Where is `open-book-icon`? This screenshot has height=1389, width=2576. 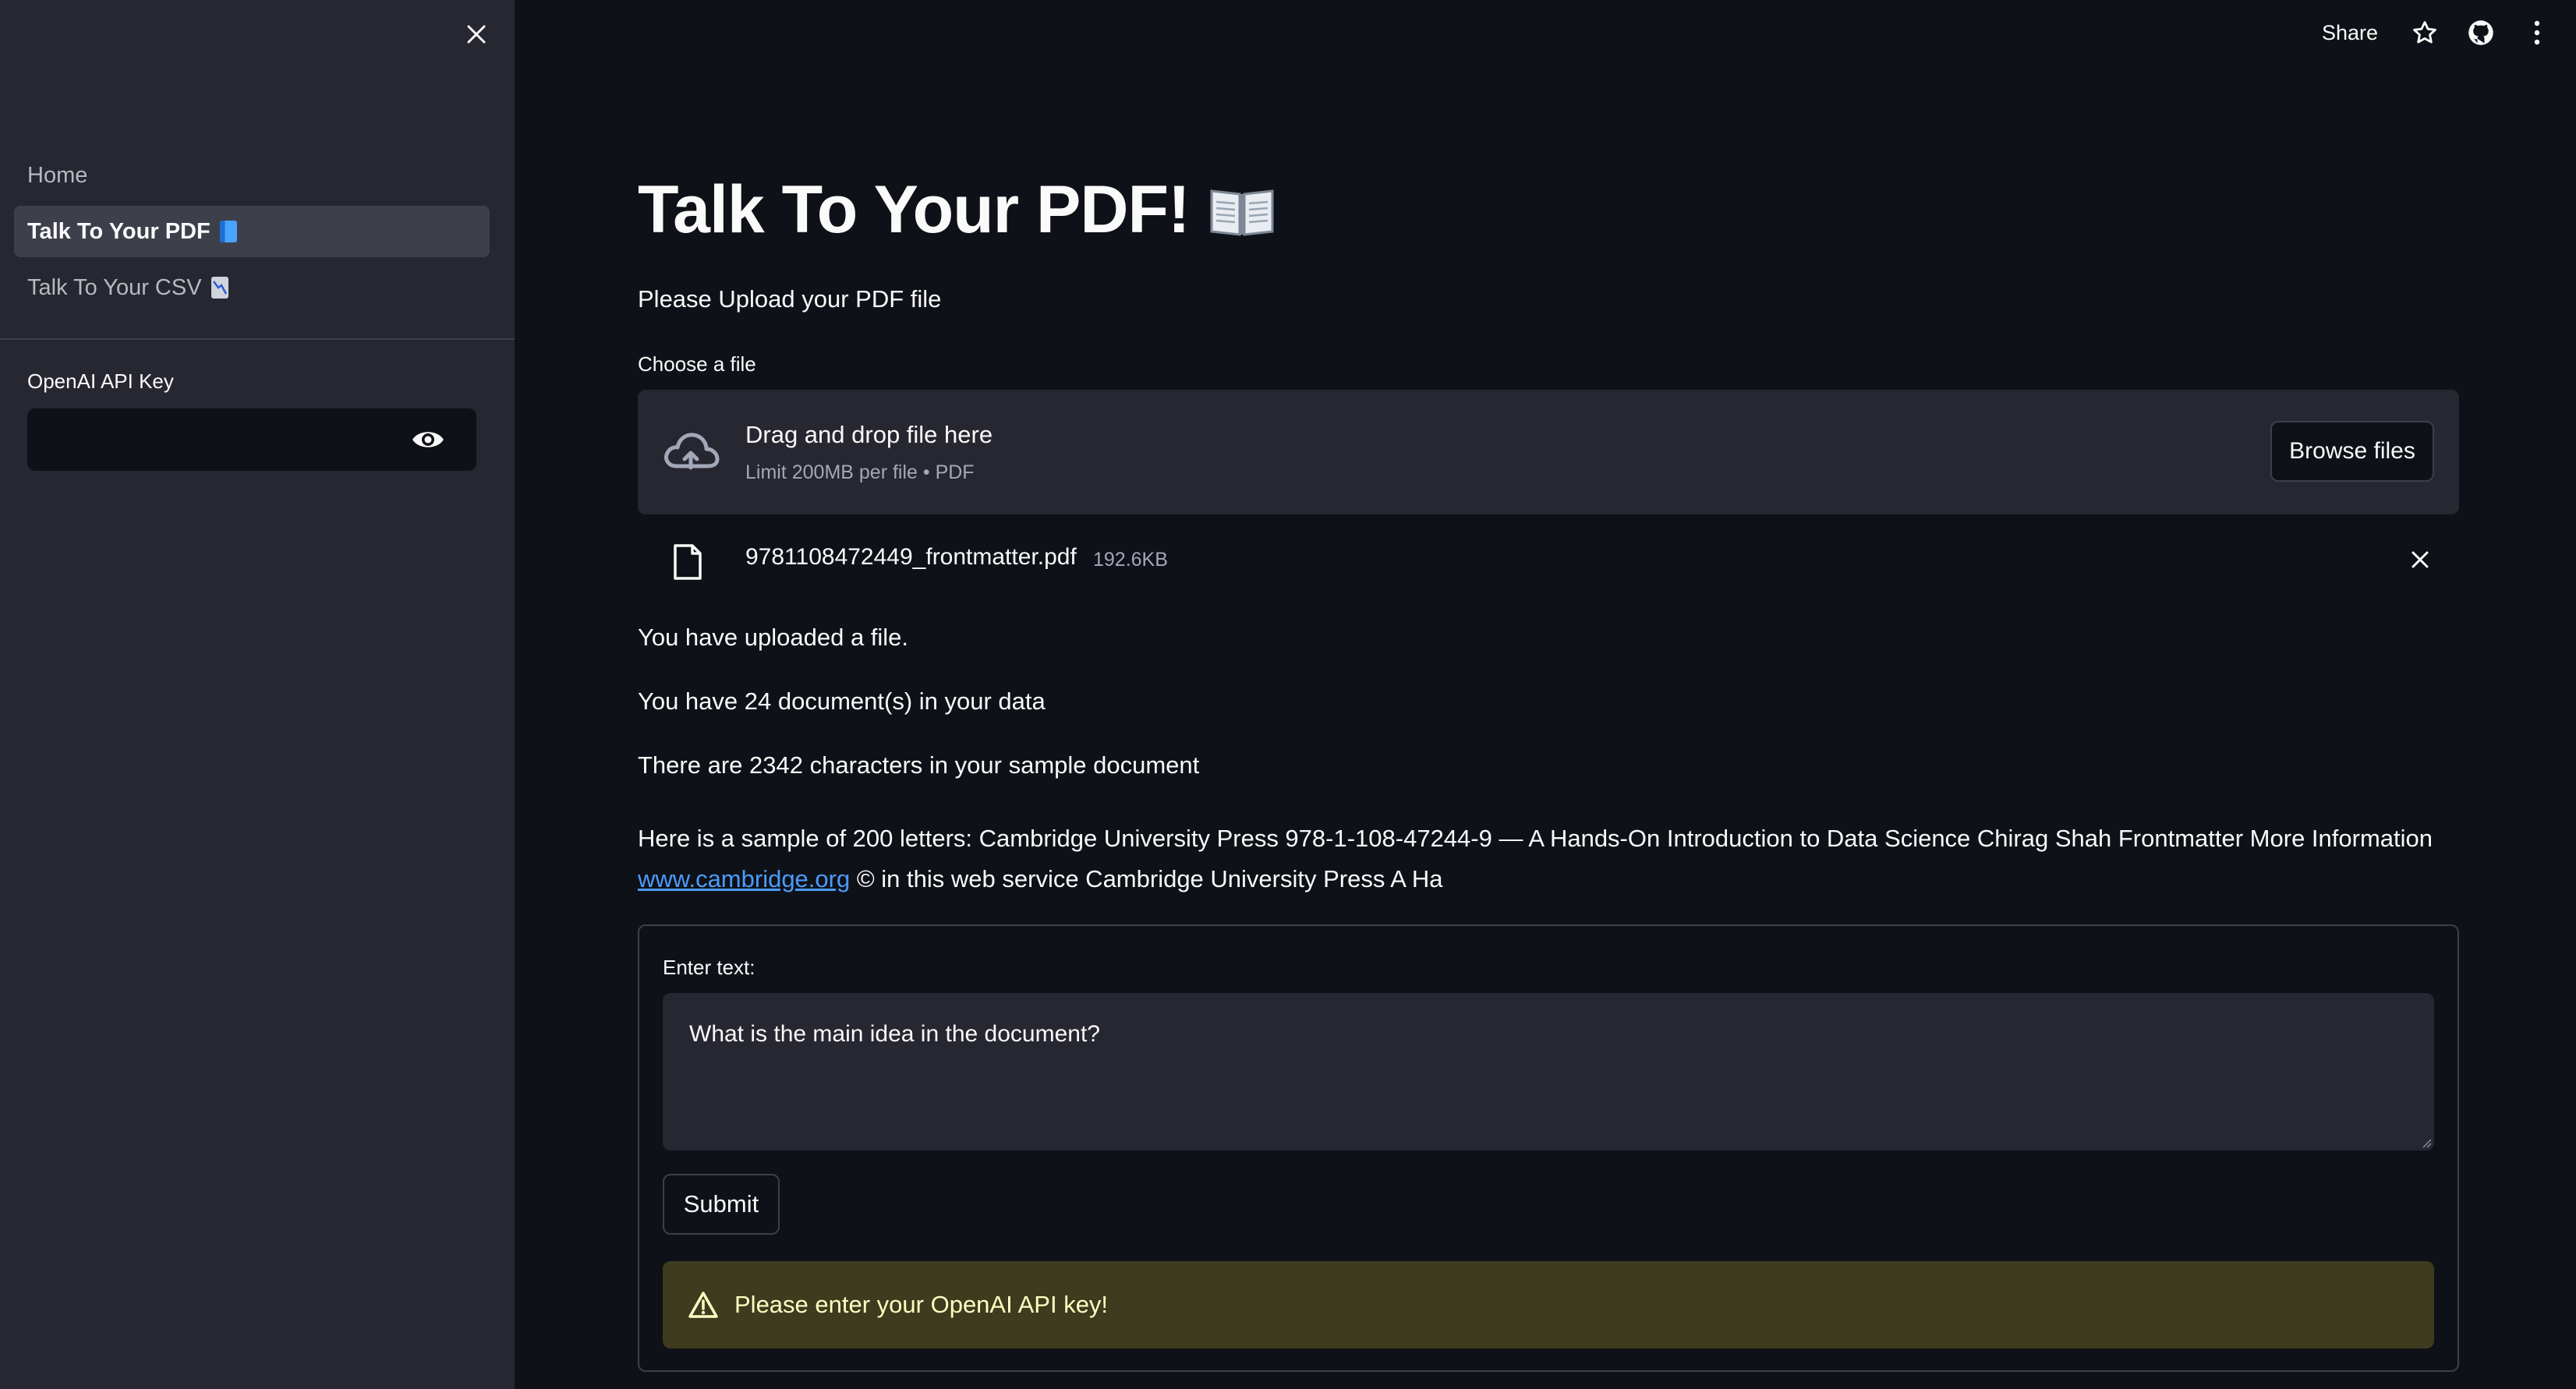 open-book-icon is located at coordinates (1242, 212).